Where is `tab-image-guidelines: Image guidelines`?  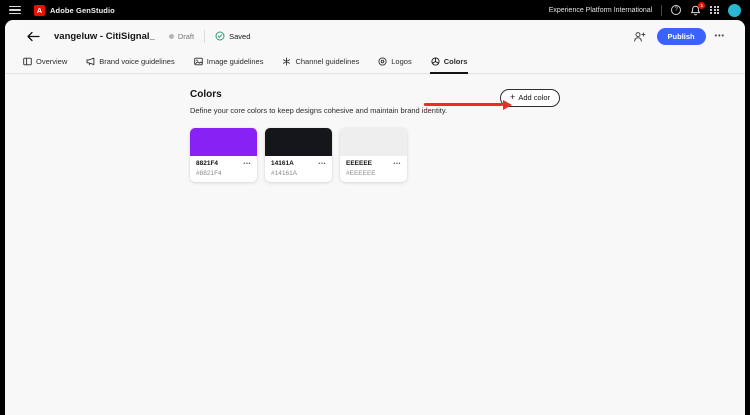 tab-image-guidelines: Image guidelines is located at coordinates (229, 63).